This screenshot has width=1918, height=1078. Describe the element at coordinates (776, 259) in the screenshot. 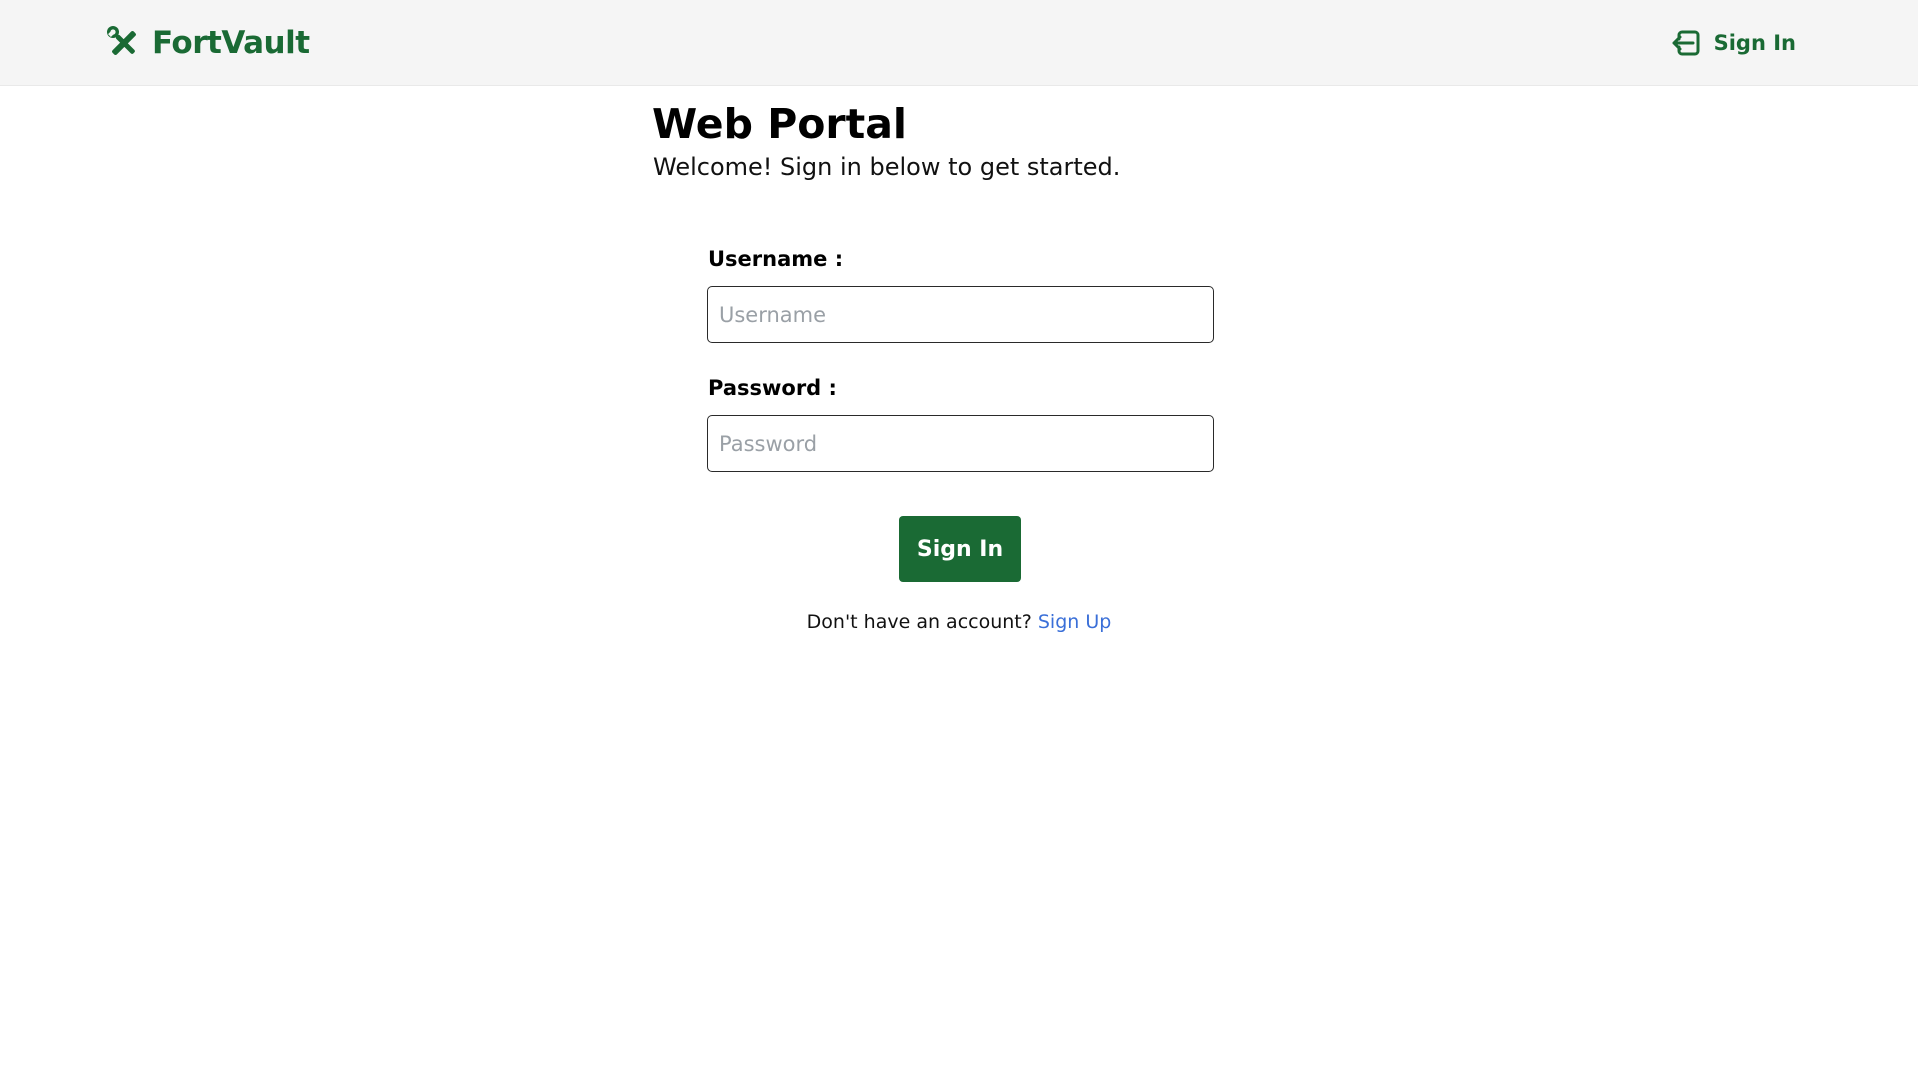

I see `username-label: Username :` at that location.